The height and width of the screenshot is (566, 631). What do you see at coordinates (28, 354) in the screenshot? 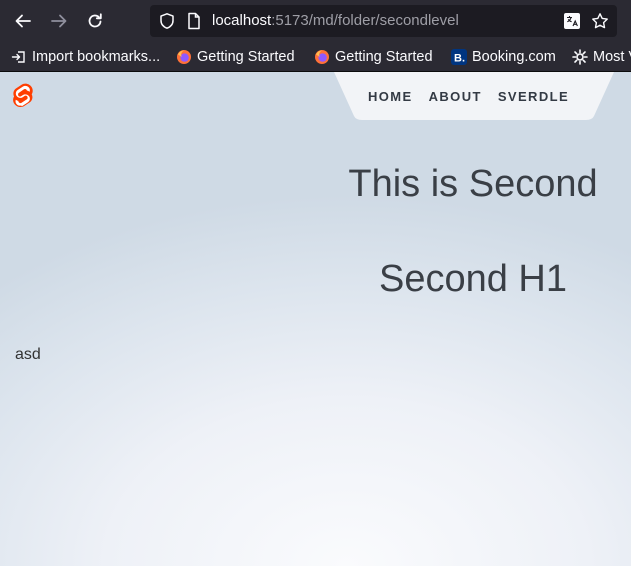
I see `body-paragraph: asd` at bounding box center [28, 354].